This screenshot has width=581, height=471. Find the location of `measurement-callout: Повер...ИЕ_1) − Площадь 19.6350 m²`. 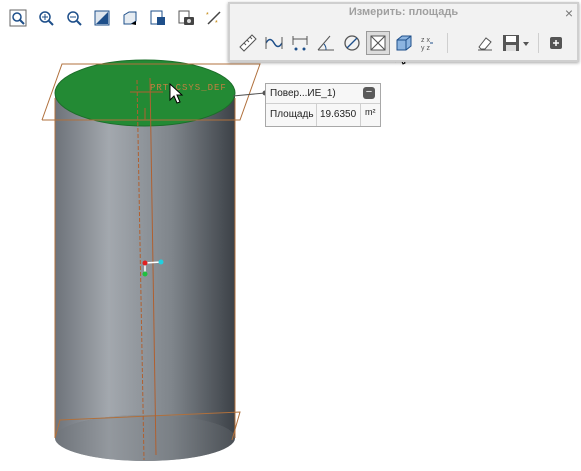

measurement-callout: Повер...ИЕ_1) − Площадь 19.6350 m² is located at coordinates (323, 105).